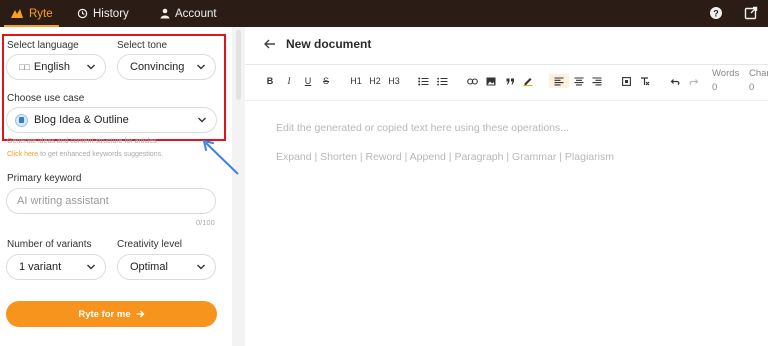 The image size is (768, 346). What do you see at coordinates (205, 222) in the screenshot?
I see `keyword-char-counter: 0/100` at bounding box center [205, 222].